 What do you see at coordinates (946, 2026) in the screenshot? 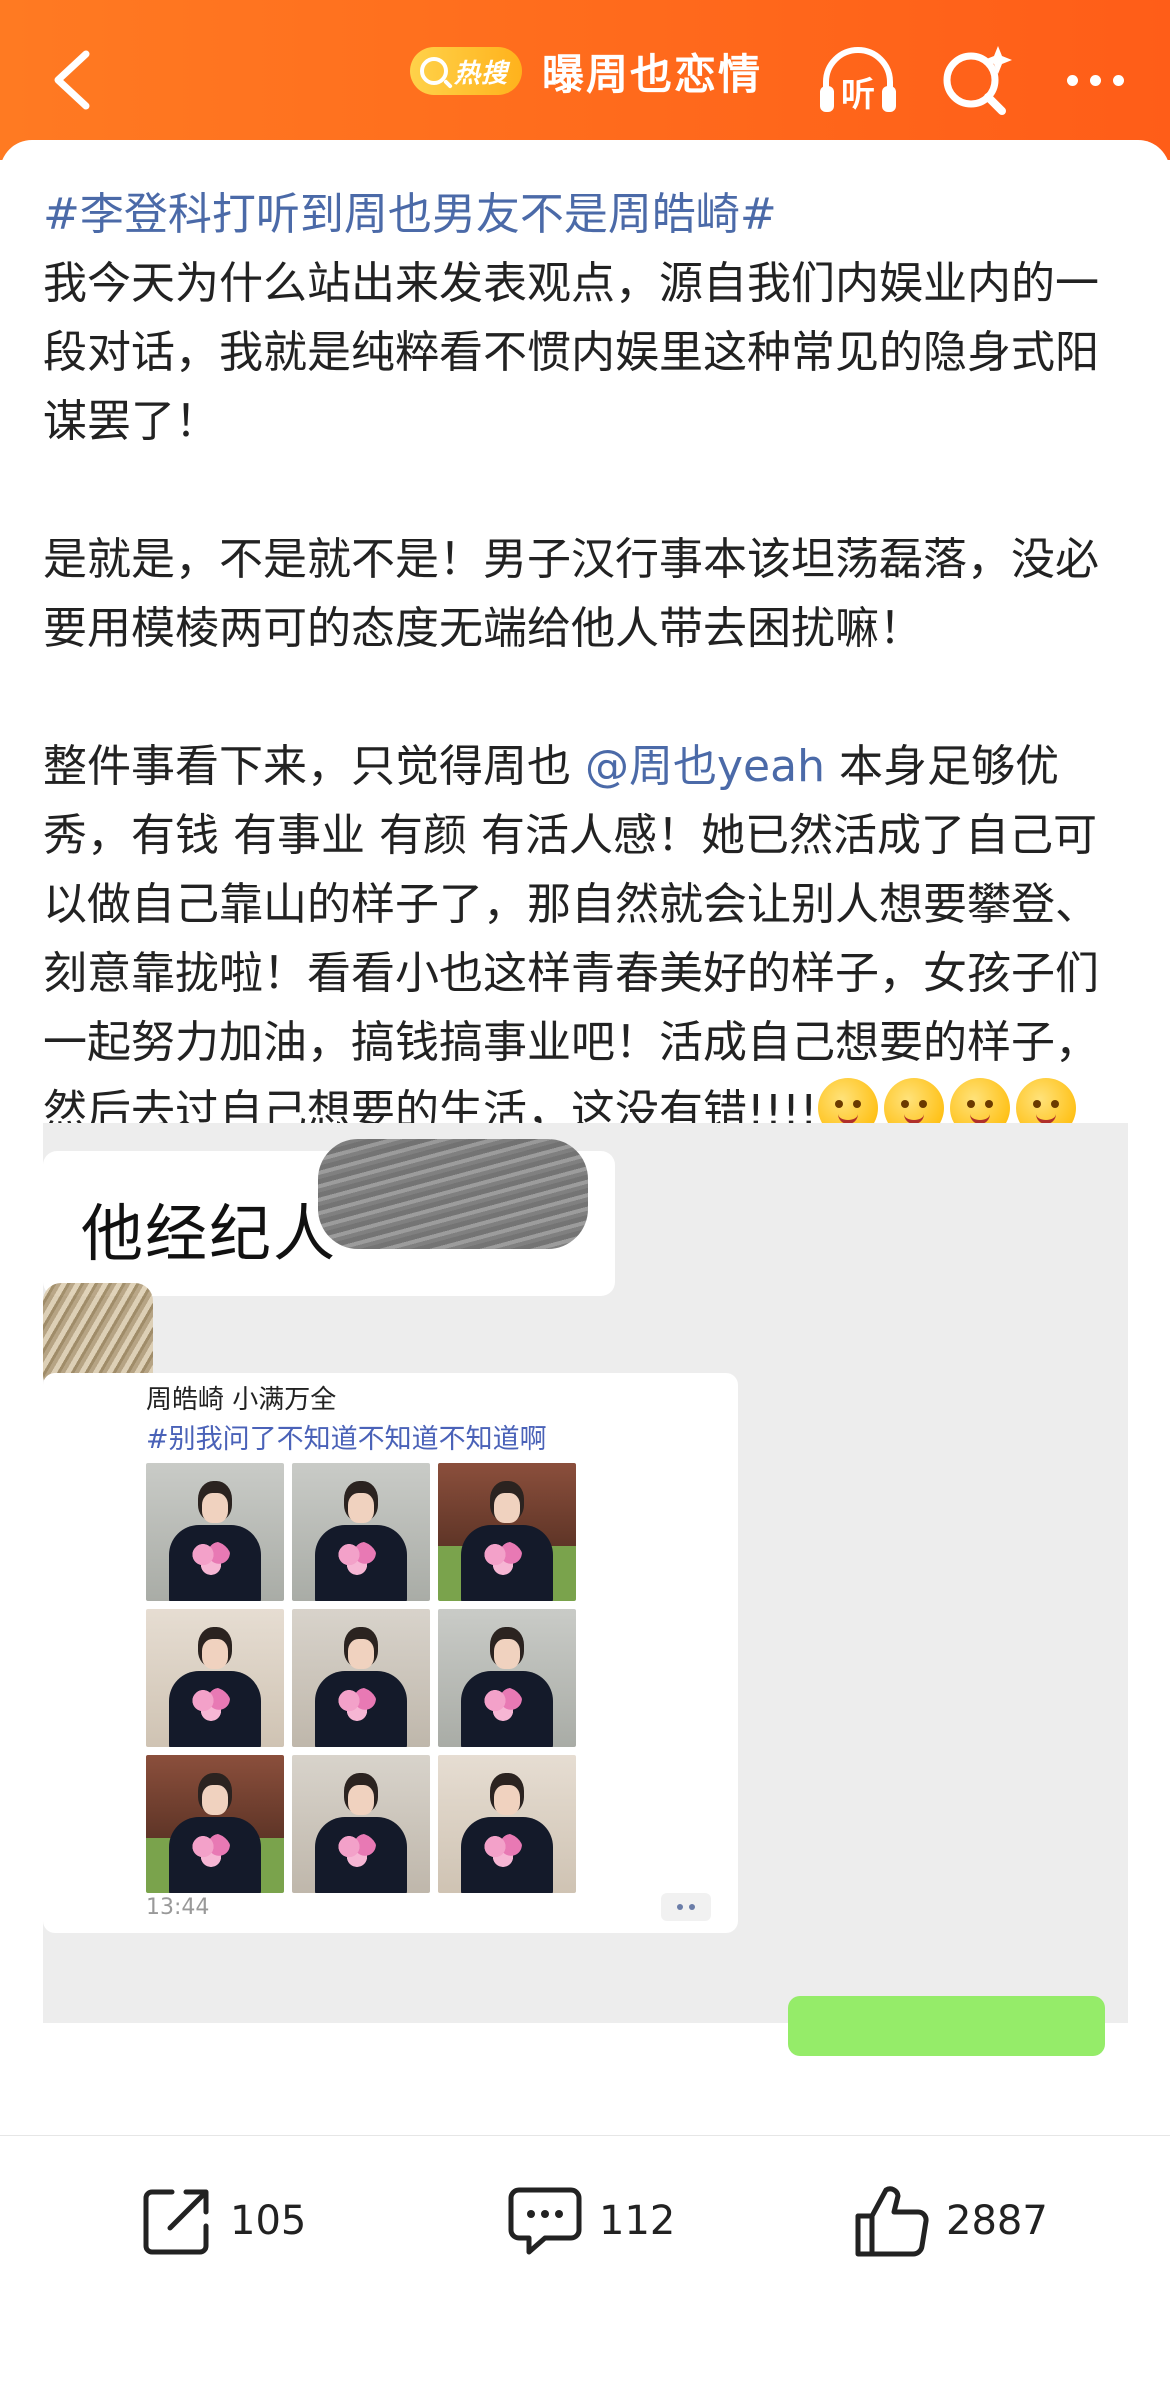
I see `chat-bubble-self` at bounding box center [946, 2026].